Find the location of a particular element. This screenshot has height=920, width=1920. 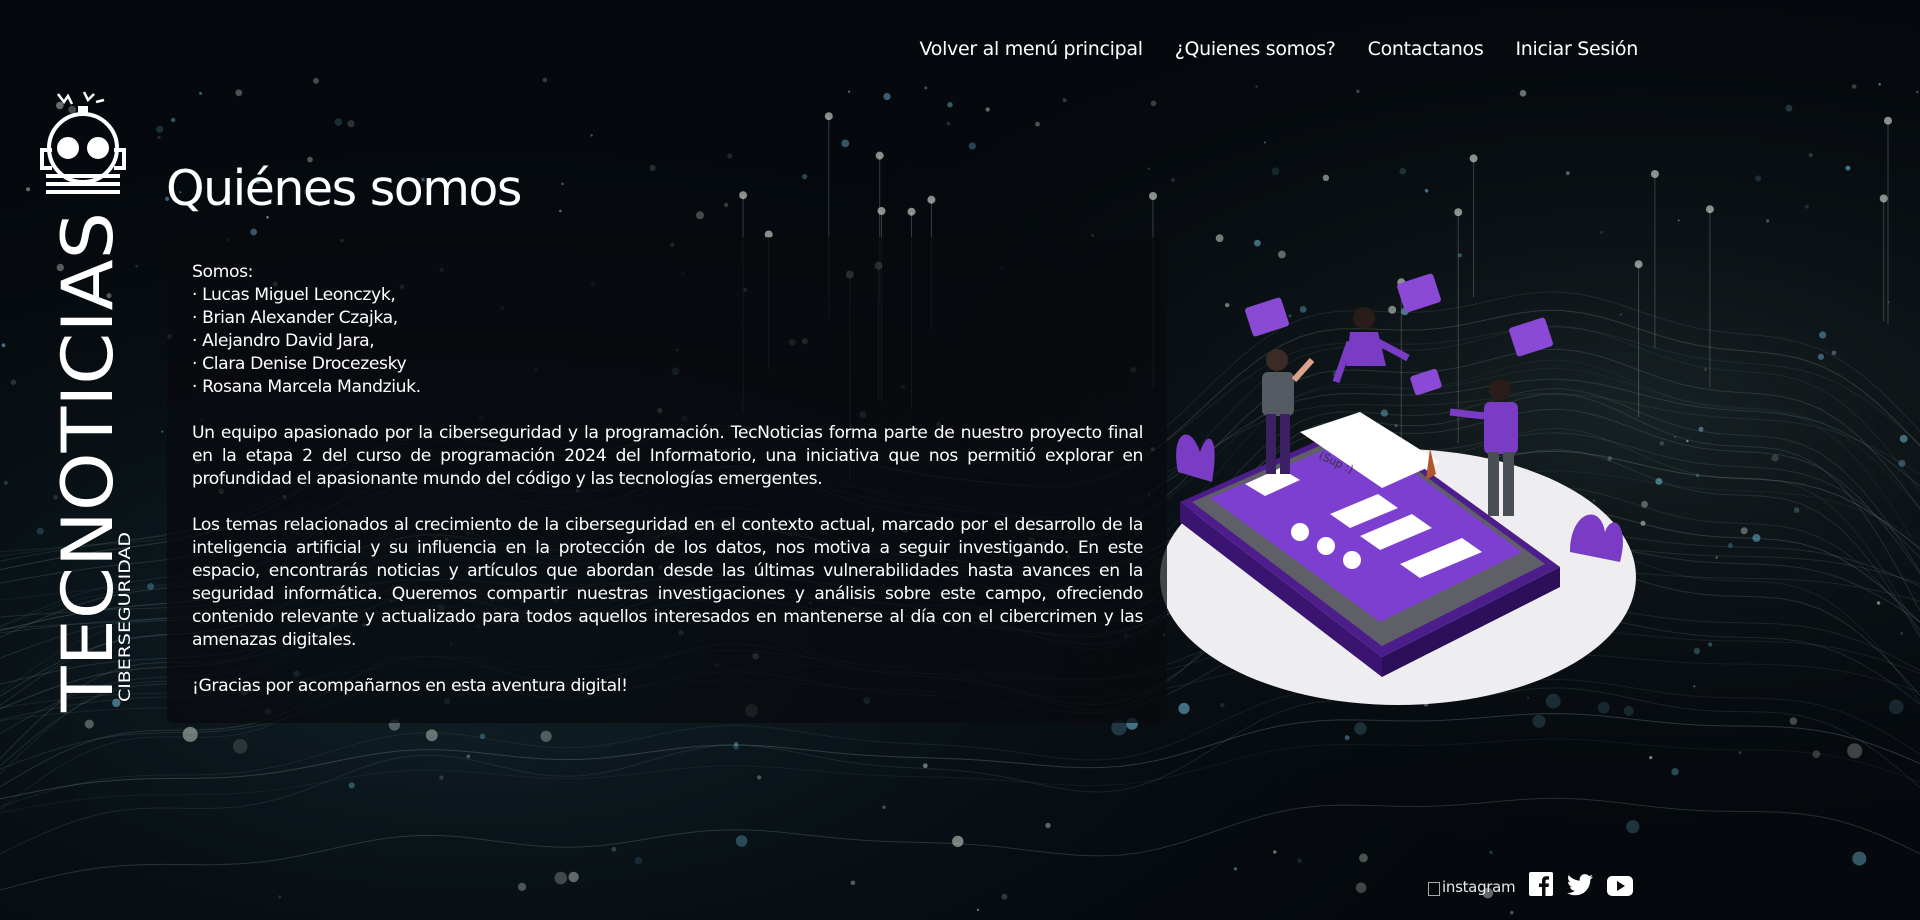

social-links: instagram is located at coordinates (1531, 884).